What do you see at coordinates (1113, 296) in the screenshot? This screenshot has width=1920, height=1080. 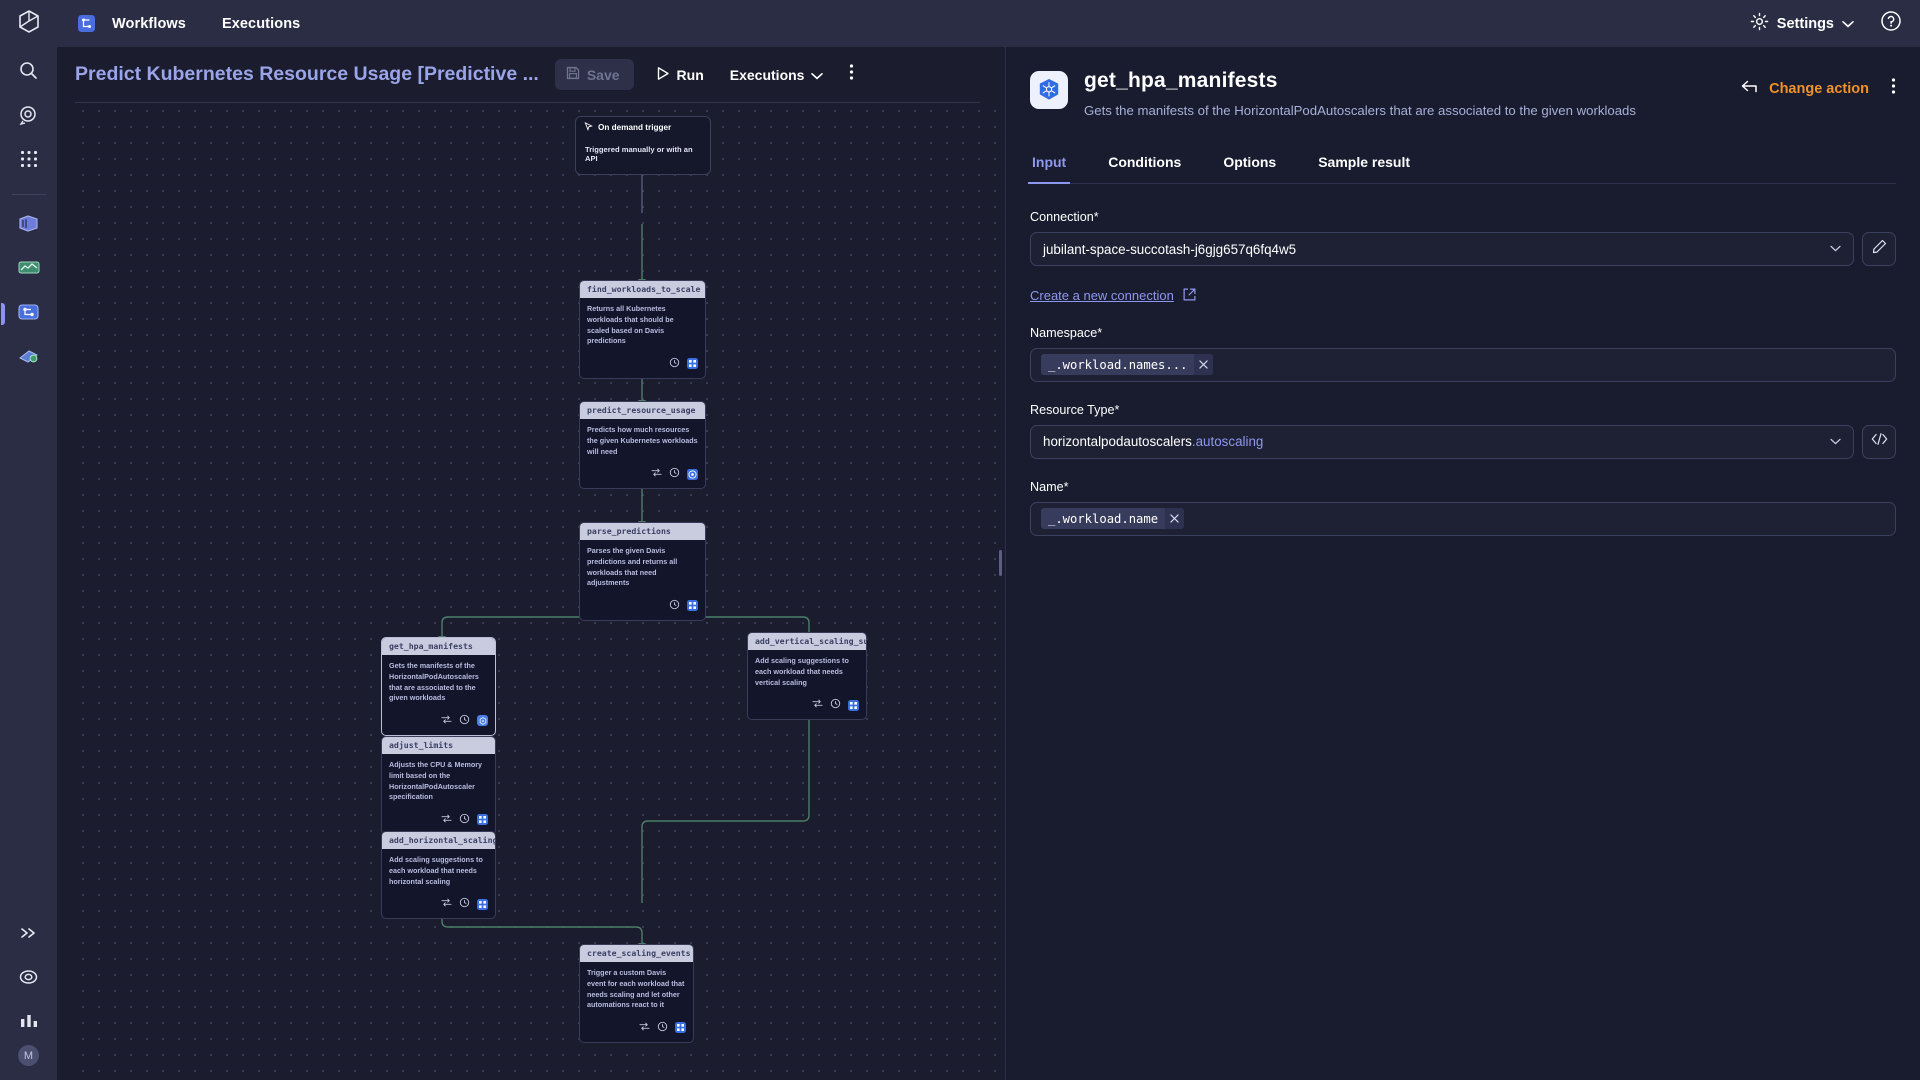 I see `create-new-connection-link: Create a new connection` at bounding box center [1113, 296].